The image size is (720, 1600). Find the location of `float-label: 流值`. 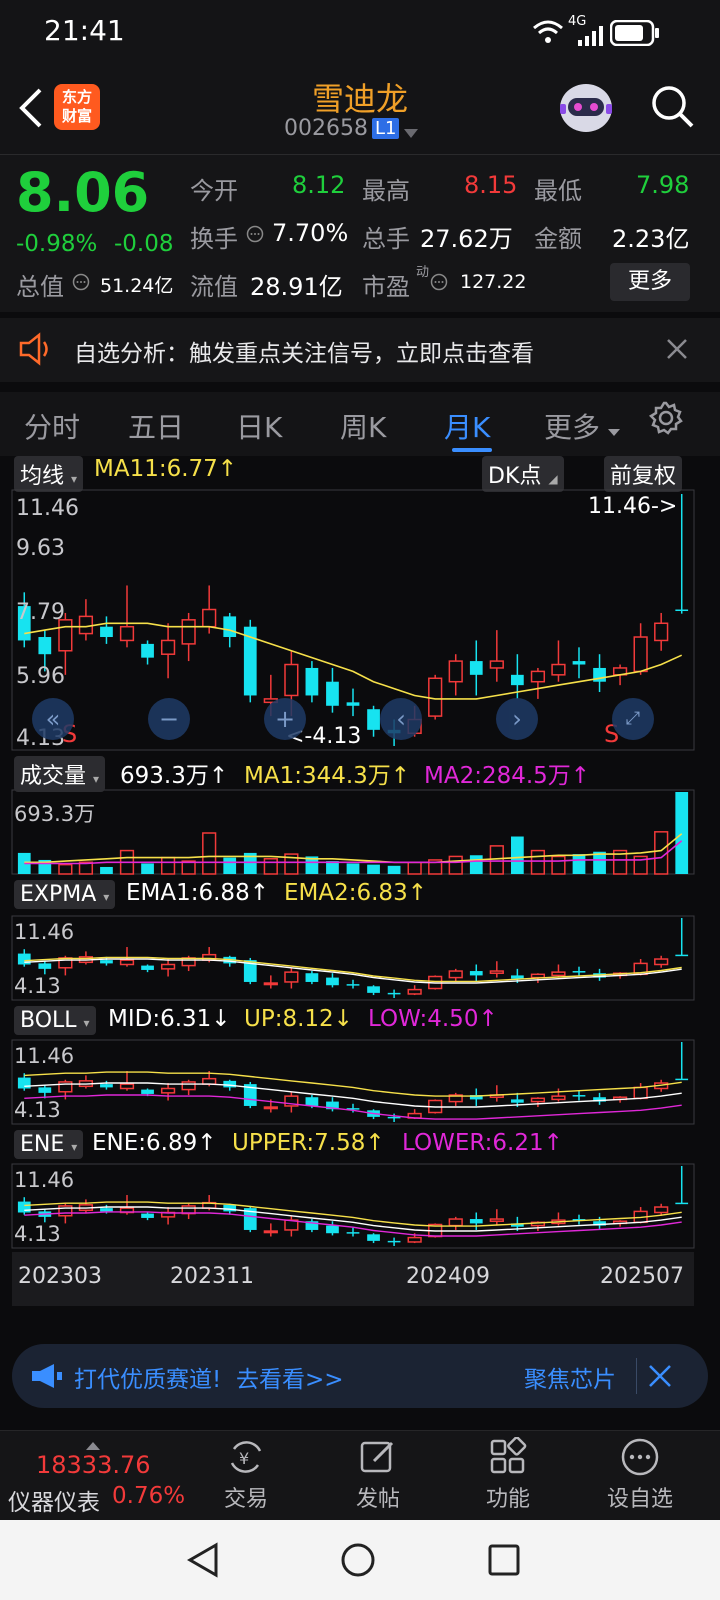

float-label: 流值 is located at coordinates (214, 287).